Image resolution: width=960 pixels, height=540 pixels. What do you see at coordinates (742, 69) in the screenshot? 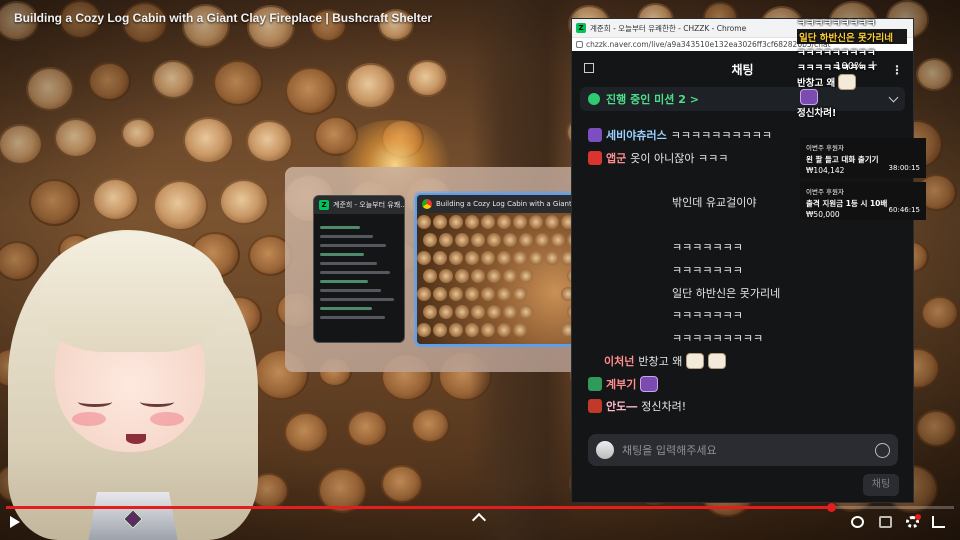
I see `chat-header-title: 채팅` at bounding box center [742, 69].